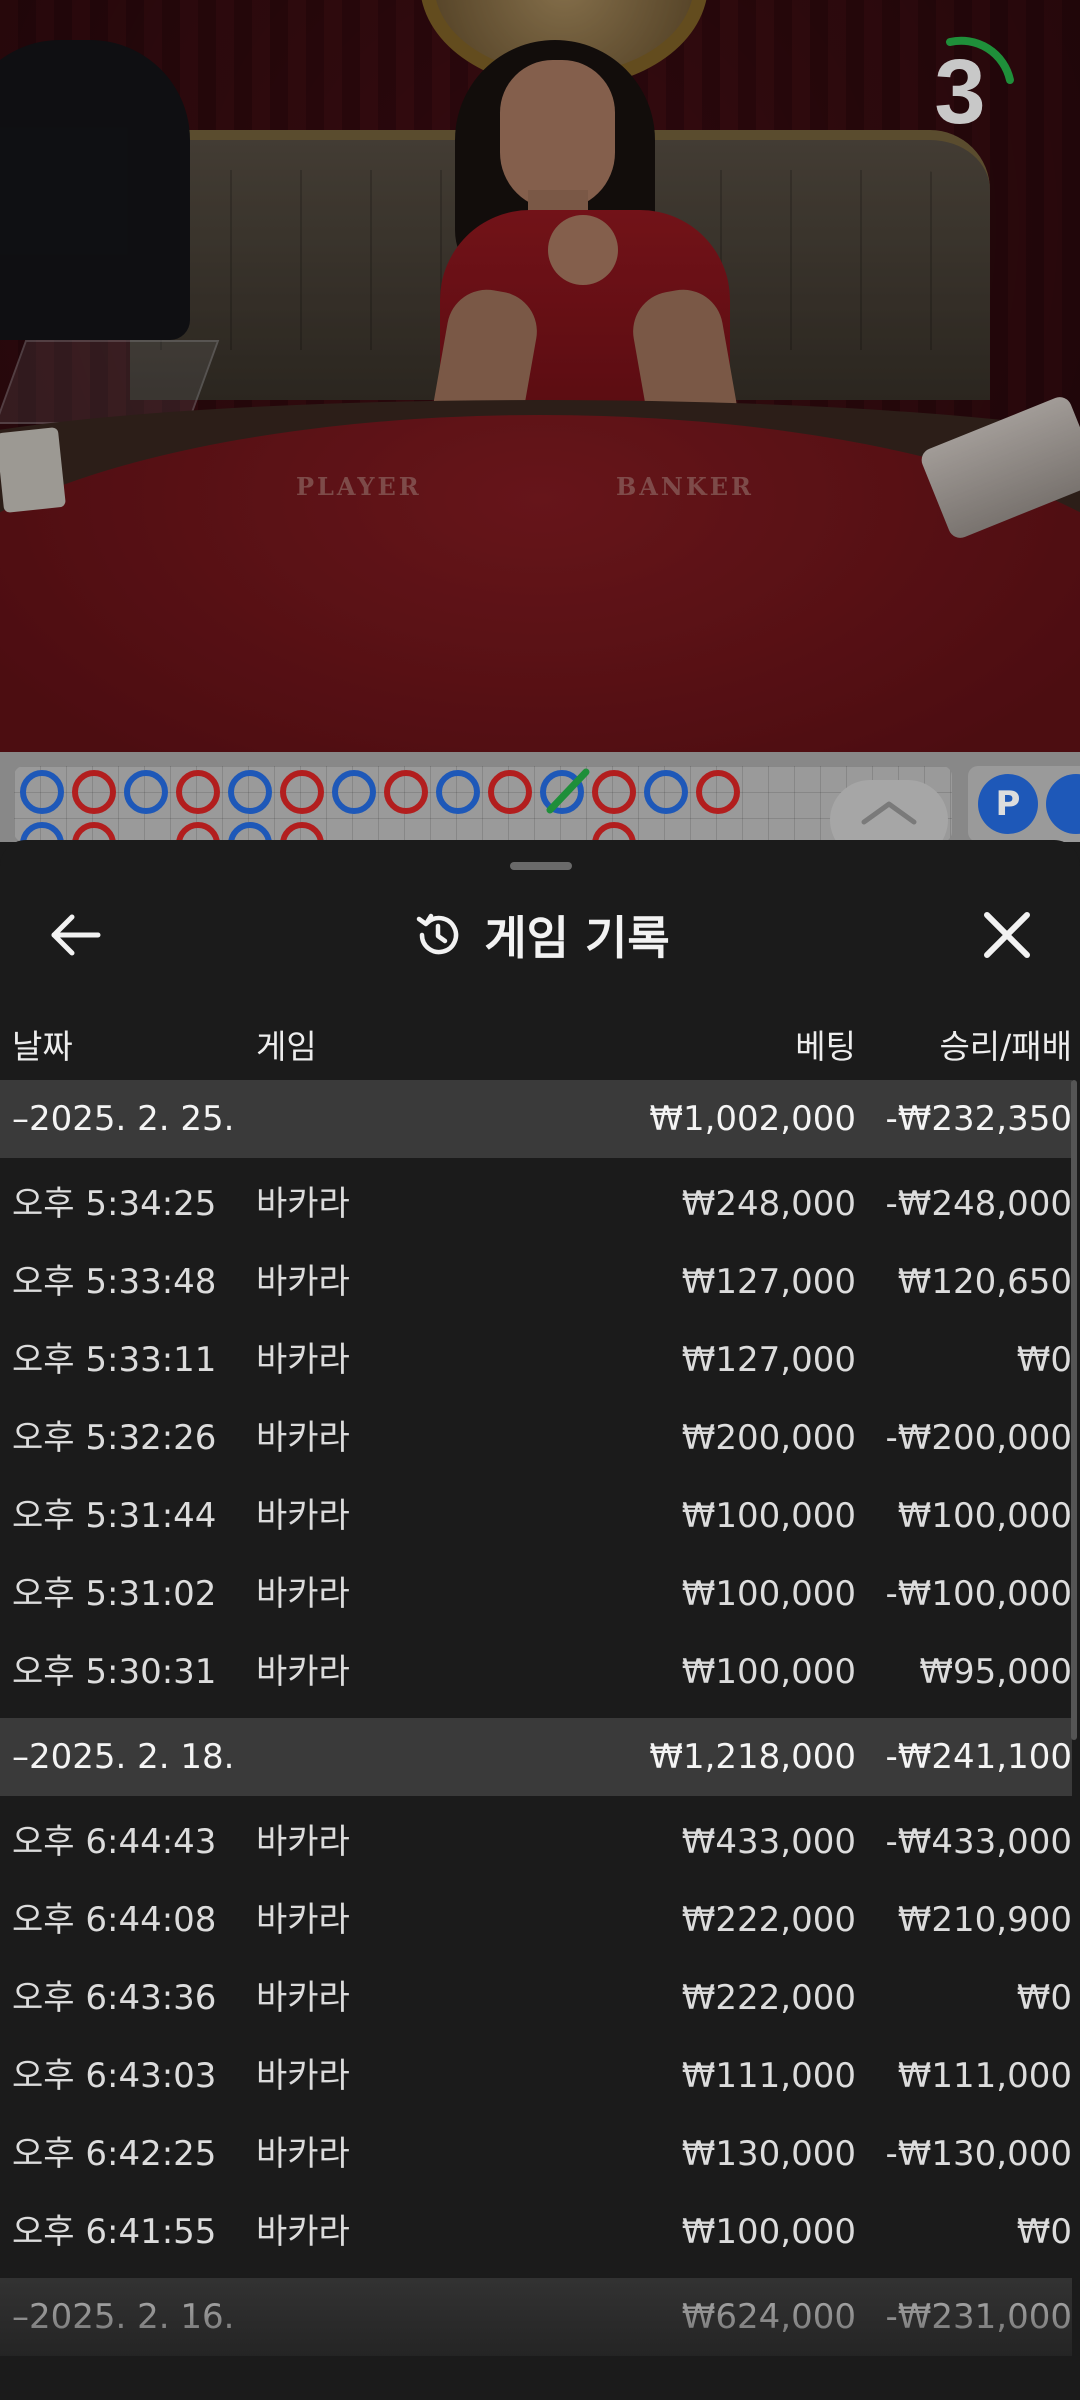 Image resolution: width=1080 pixels, height=2400 pixels. I want to click on row-time: 오후 5:30:31, so click(114, 1672).